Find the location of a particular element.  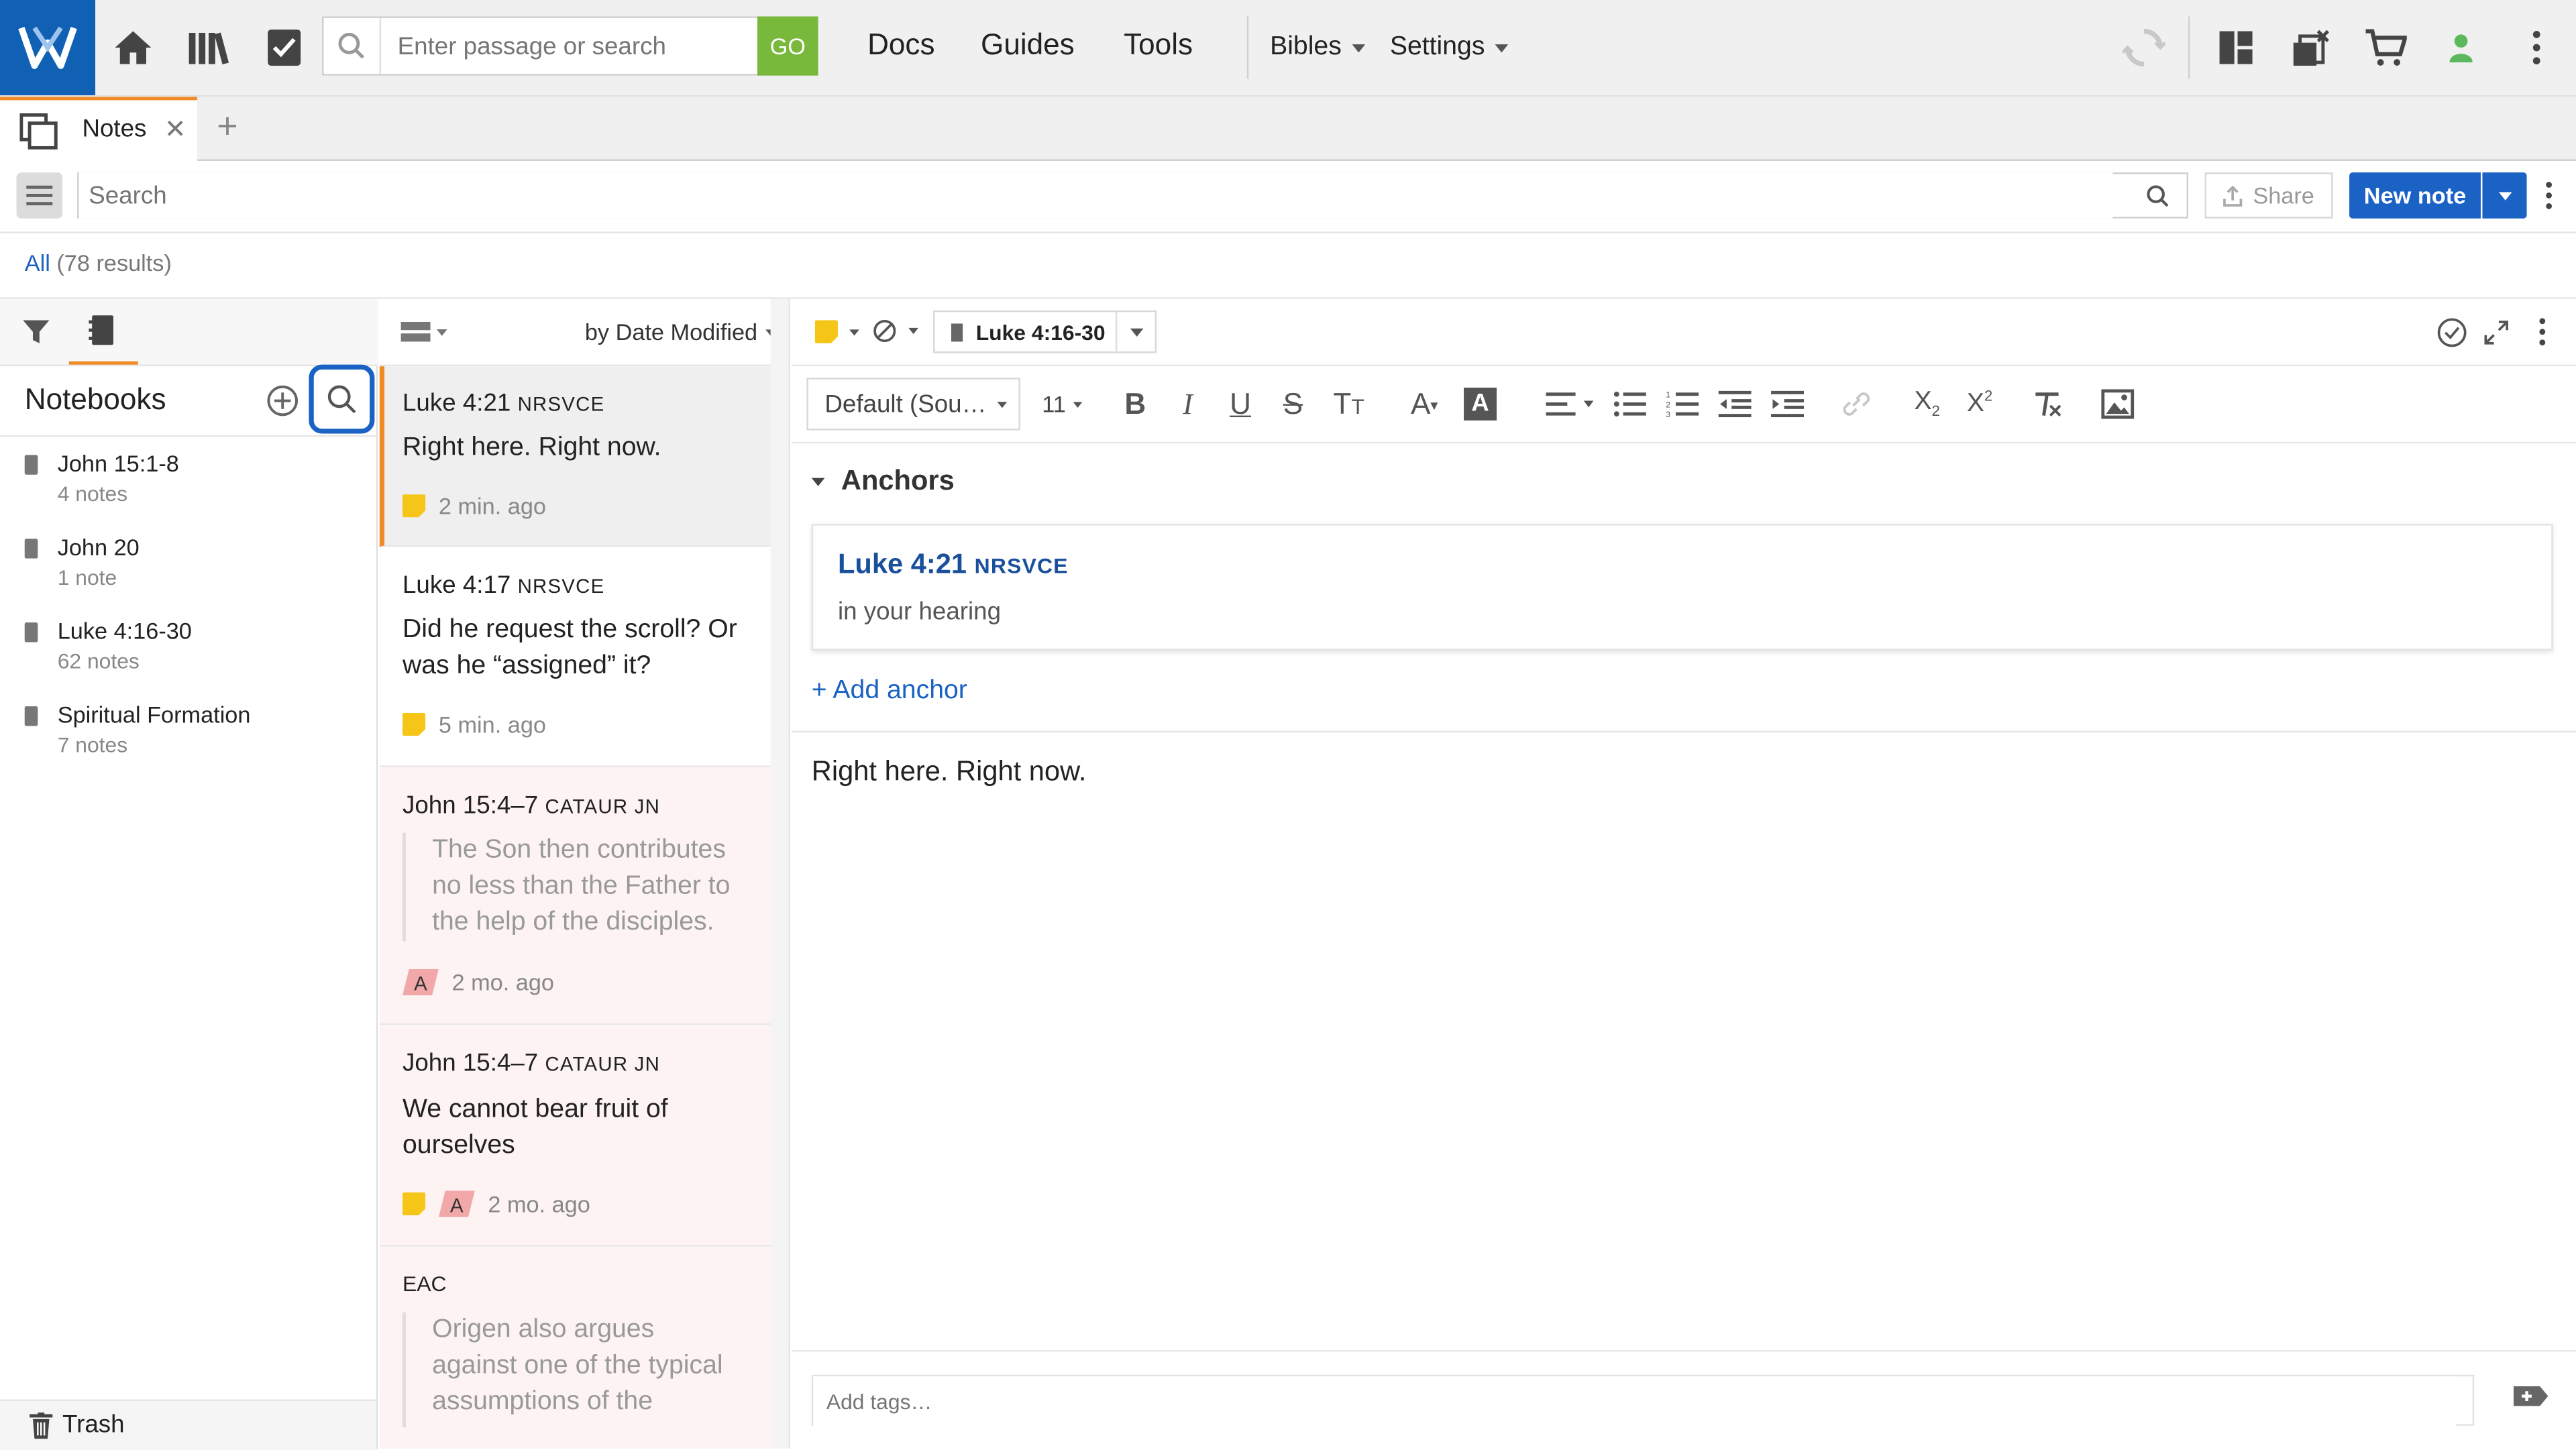

anchors-toggle: Anchors is located at coordinates (883, 481).